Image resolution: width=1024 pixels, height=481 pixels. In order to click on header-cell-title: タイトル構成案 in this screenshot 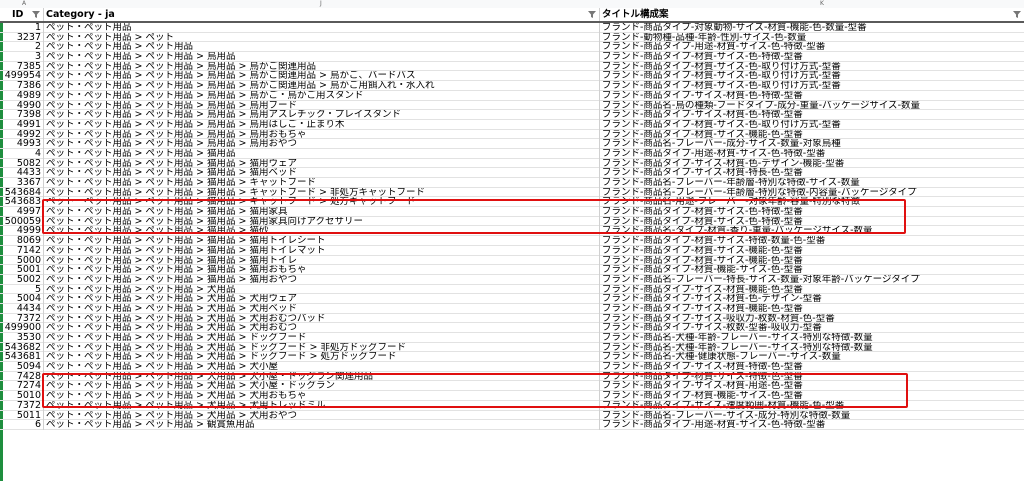, I will do `click(812, 14)`.